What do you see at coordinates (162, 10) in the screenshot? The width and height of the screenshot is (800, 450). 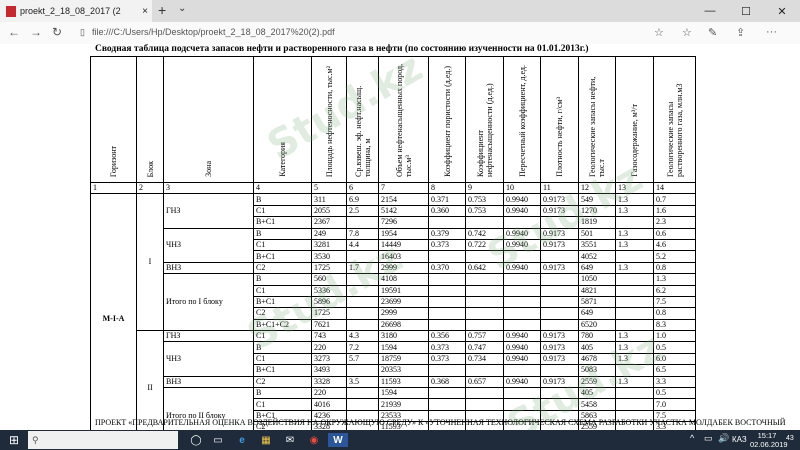 I see `new-tab-button: +` at bounding box center [162, 10].